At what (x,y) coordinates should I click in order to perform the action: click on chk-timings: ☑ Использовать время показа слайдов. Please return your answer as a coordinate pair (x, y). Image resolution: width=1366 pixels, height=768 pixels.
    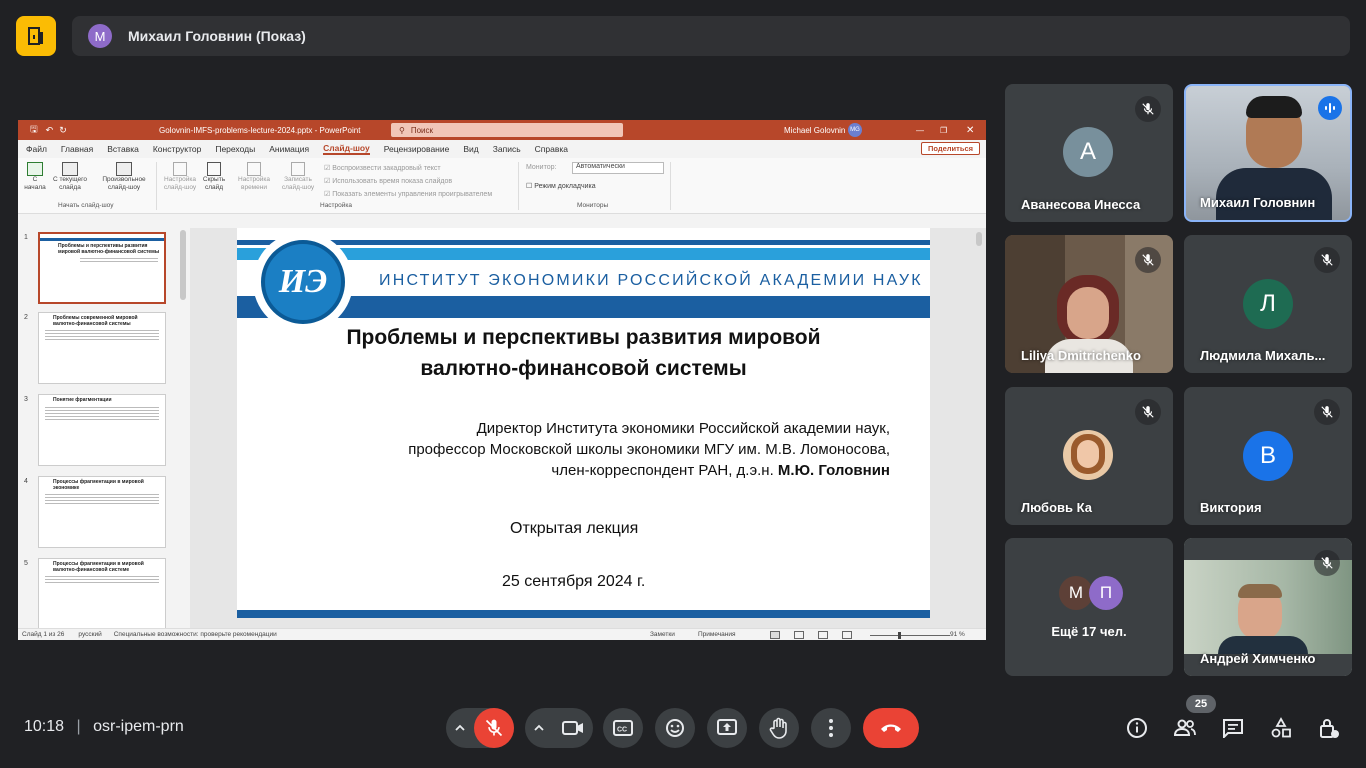
    Looking at the image, I should click on (408, 181).